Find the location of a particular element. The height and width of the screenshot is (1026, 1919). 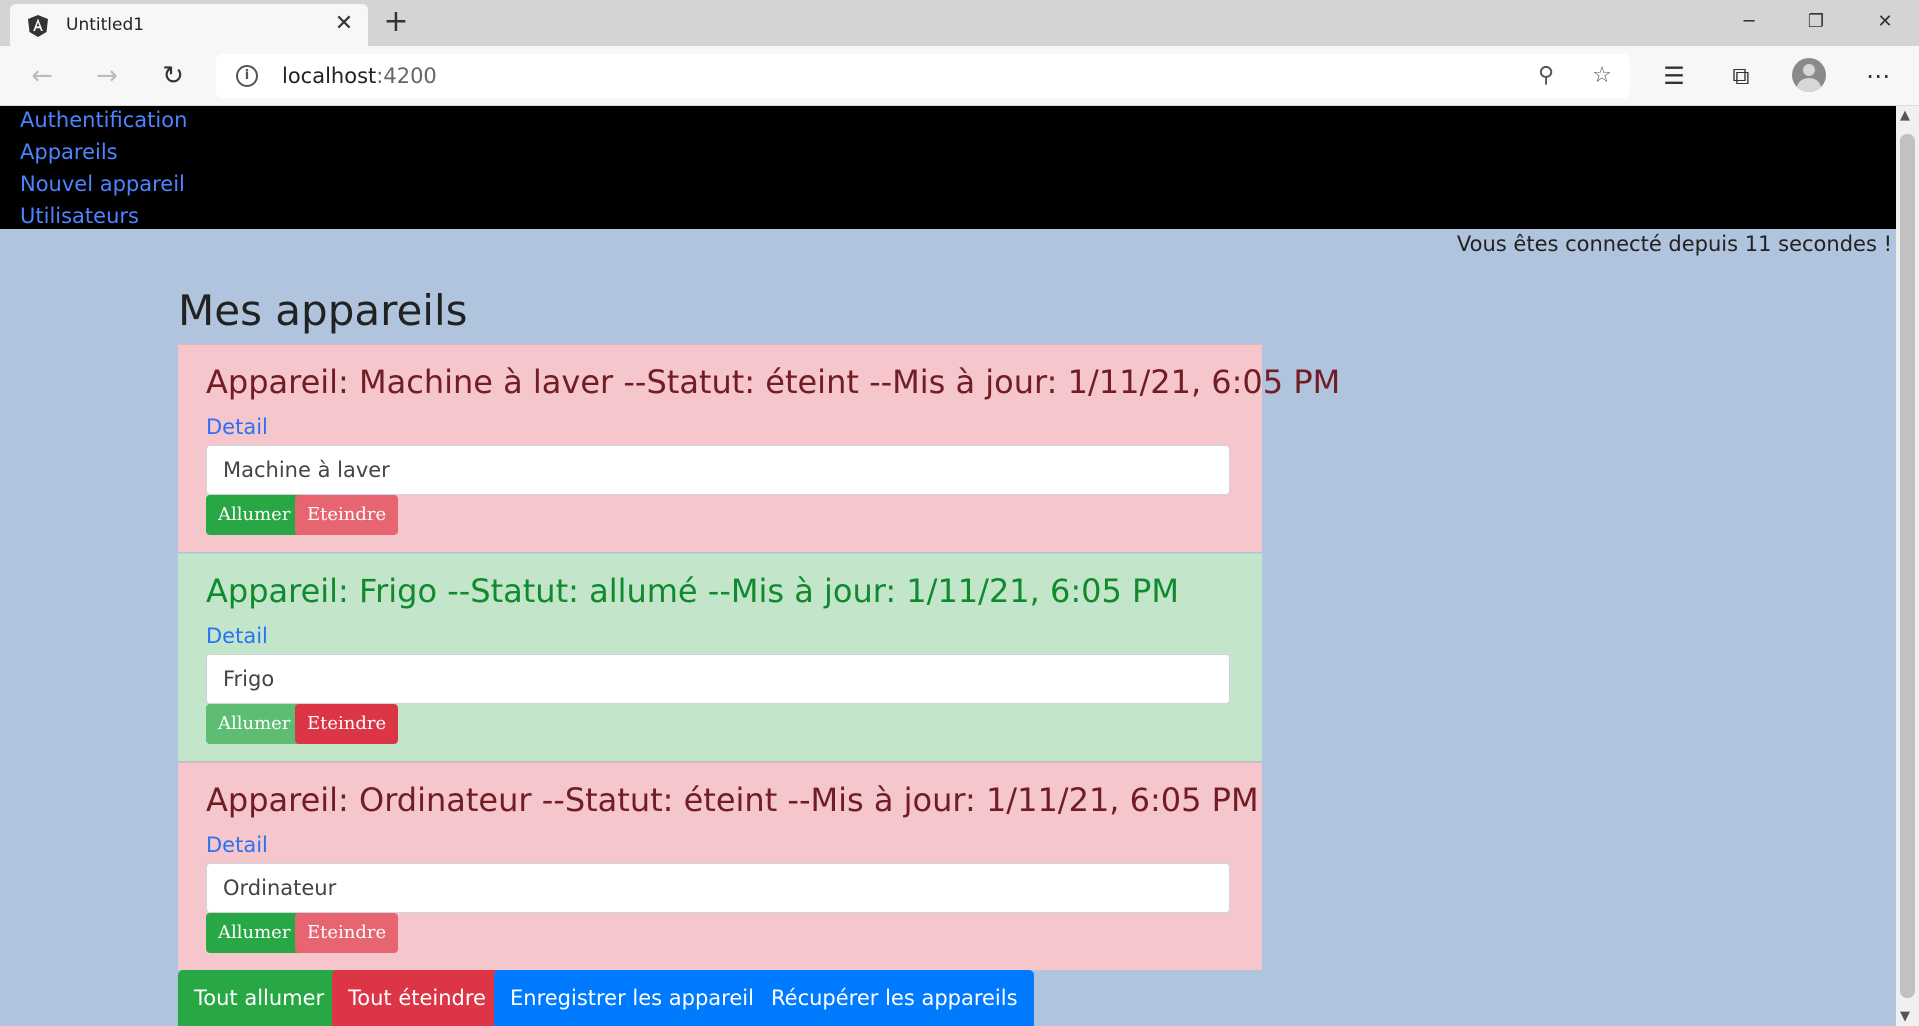

restore-icon: ❐ is located at coordinates (1816, 22).